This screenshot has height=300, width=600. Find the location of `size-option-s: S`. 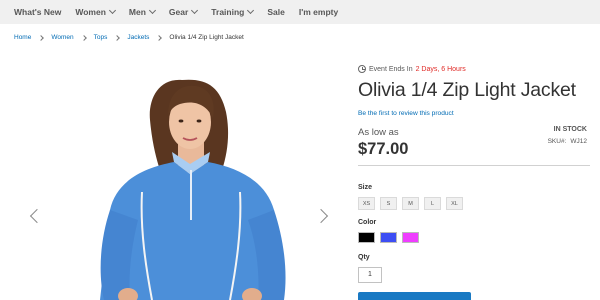

size-option-s: S is located at coordinates (388, 203).